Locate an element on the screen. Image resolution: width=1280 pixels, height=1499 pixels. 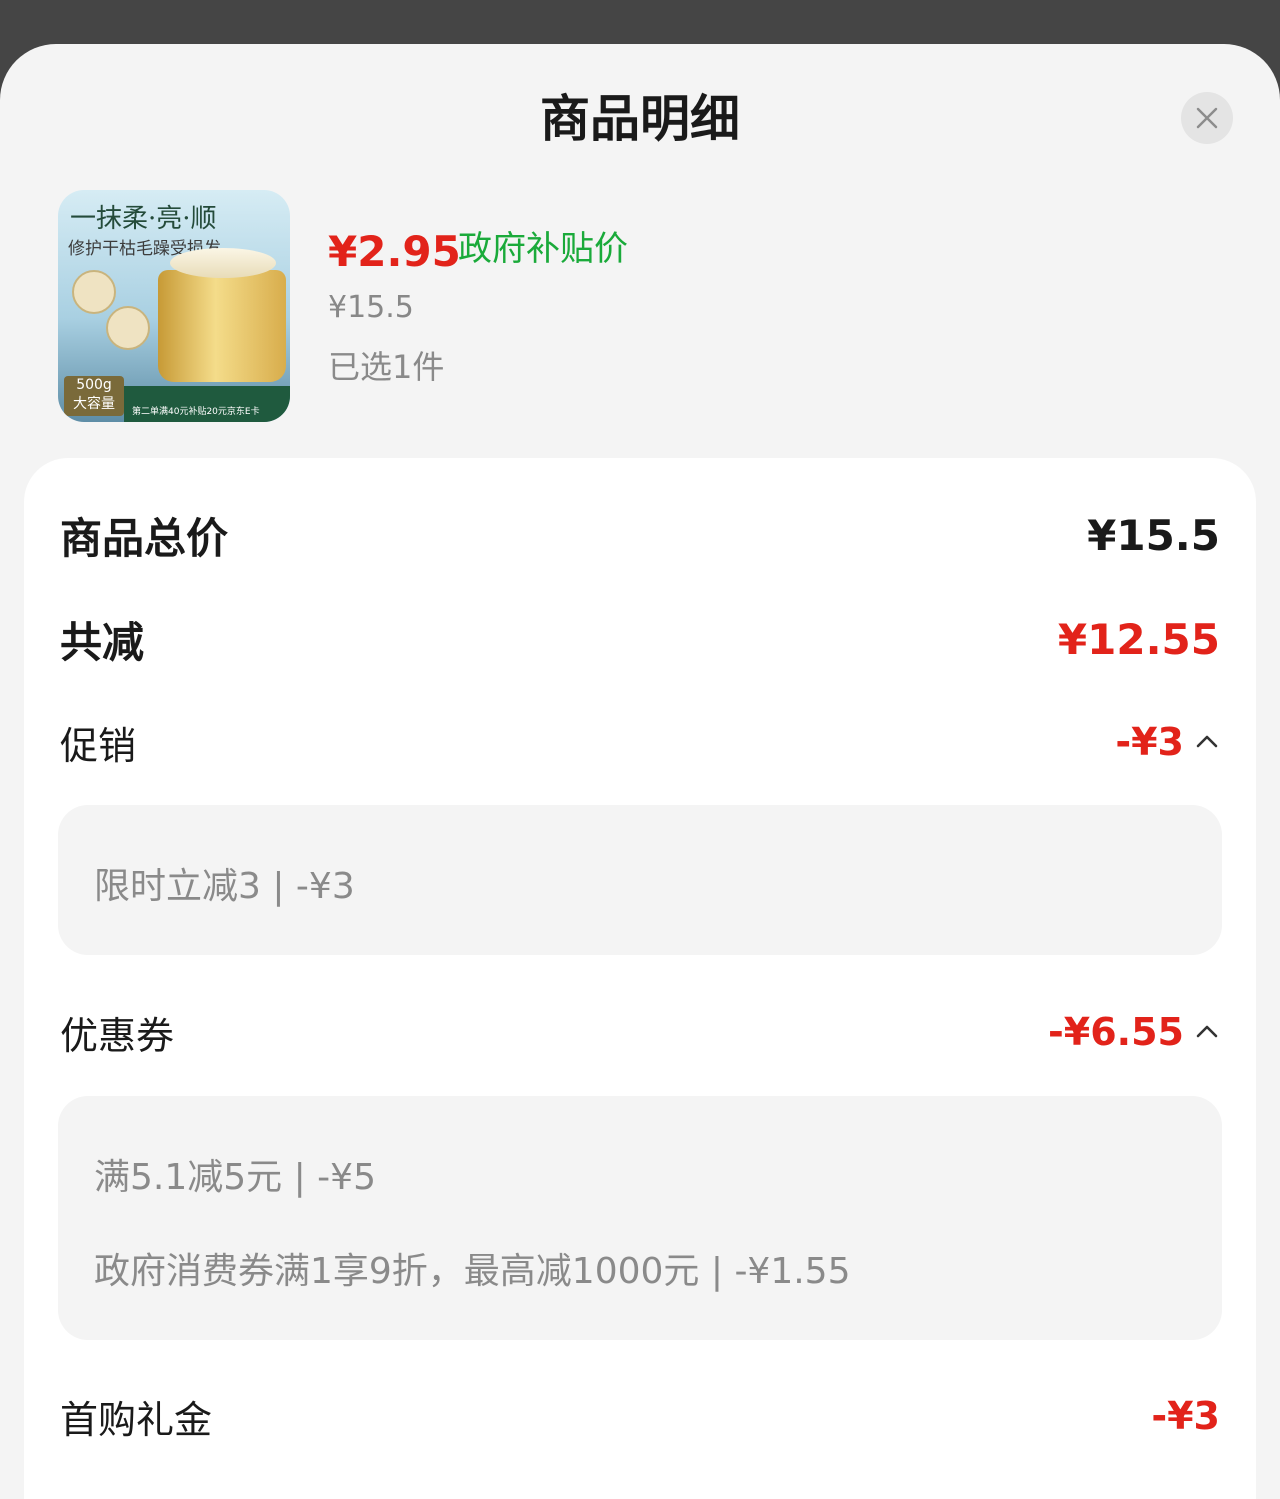
image-weight-note: 大容量 is located at coordinates (94, 404).